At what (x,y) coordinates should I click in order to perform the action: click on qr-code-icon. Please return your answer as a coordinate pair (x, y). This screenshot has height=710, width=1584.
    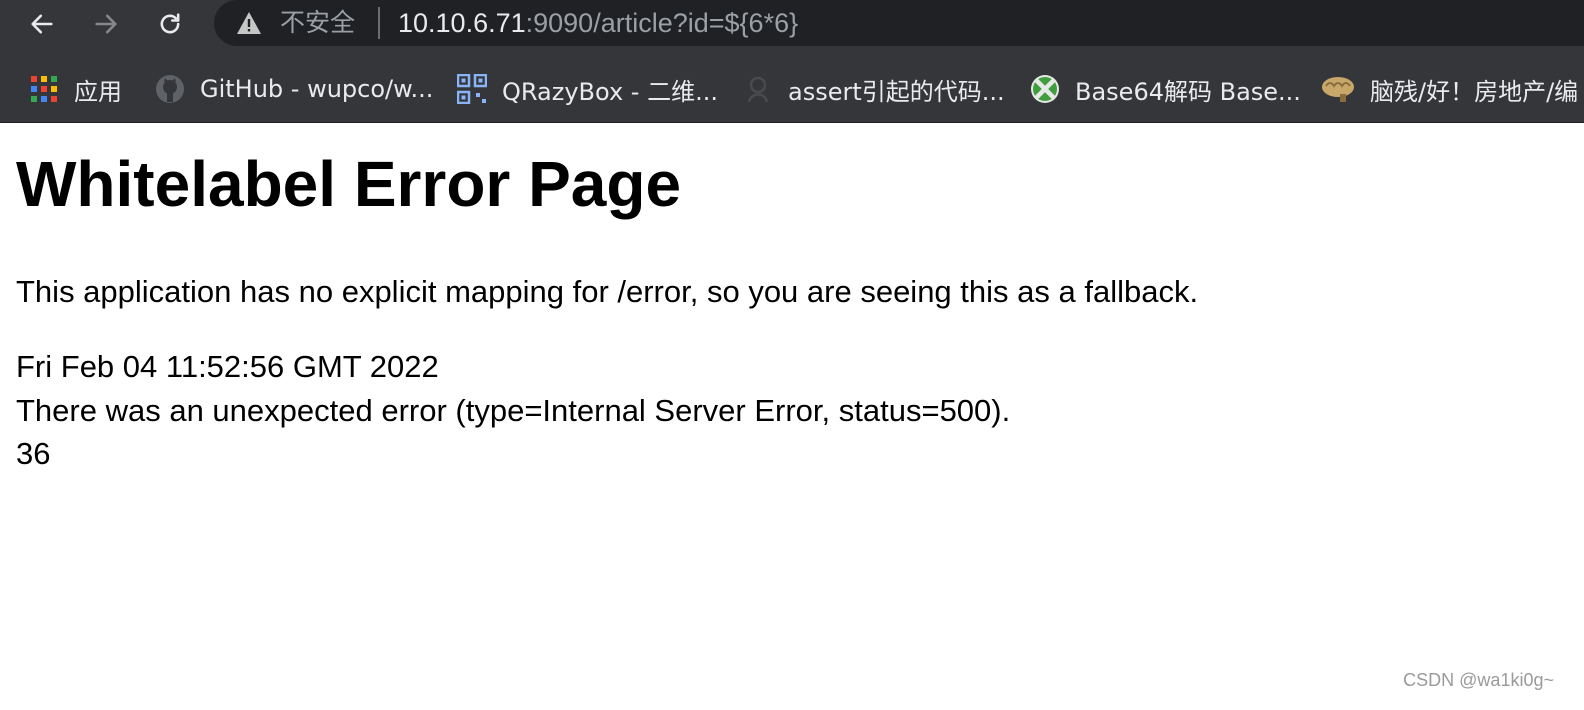
    Looking at the image, I should click on (472, 89).